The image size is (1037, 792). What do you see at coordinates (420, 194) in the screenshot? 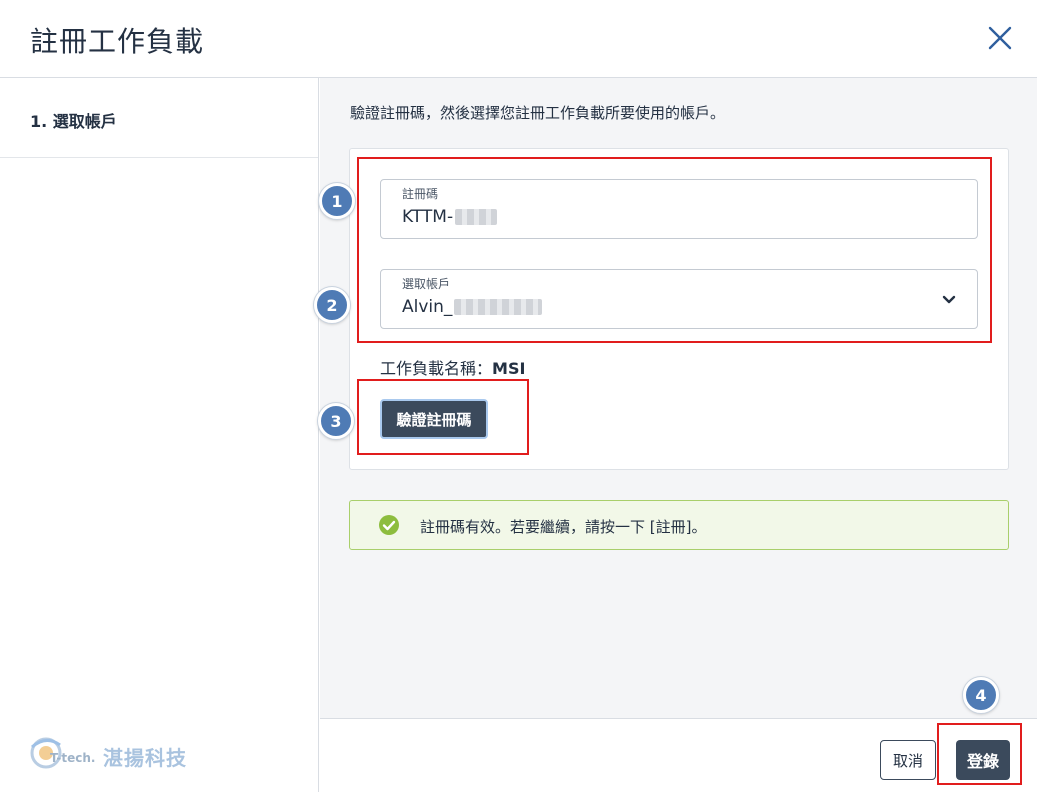
I see `registration-code-label: 註冊碼` at bounding box center [420, 194].